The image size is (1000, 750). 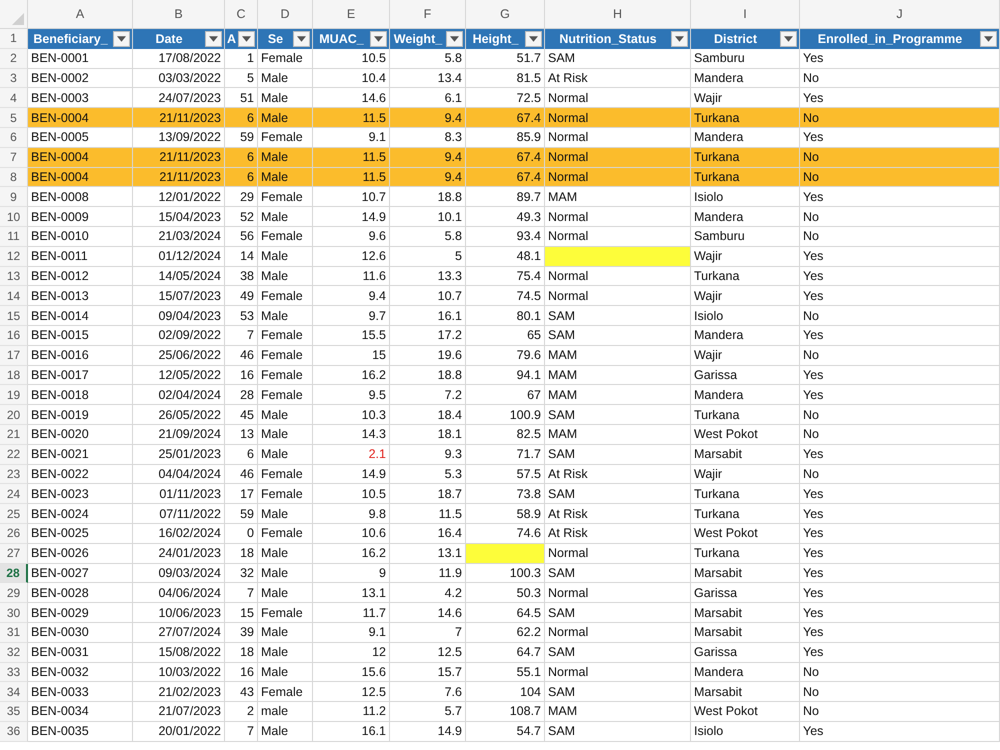 I want to click on table-cell: 9.7, so click(x=351, y=316).